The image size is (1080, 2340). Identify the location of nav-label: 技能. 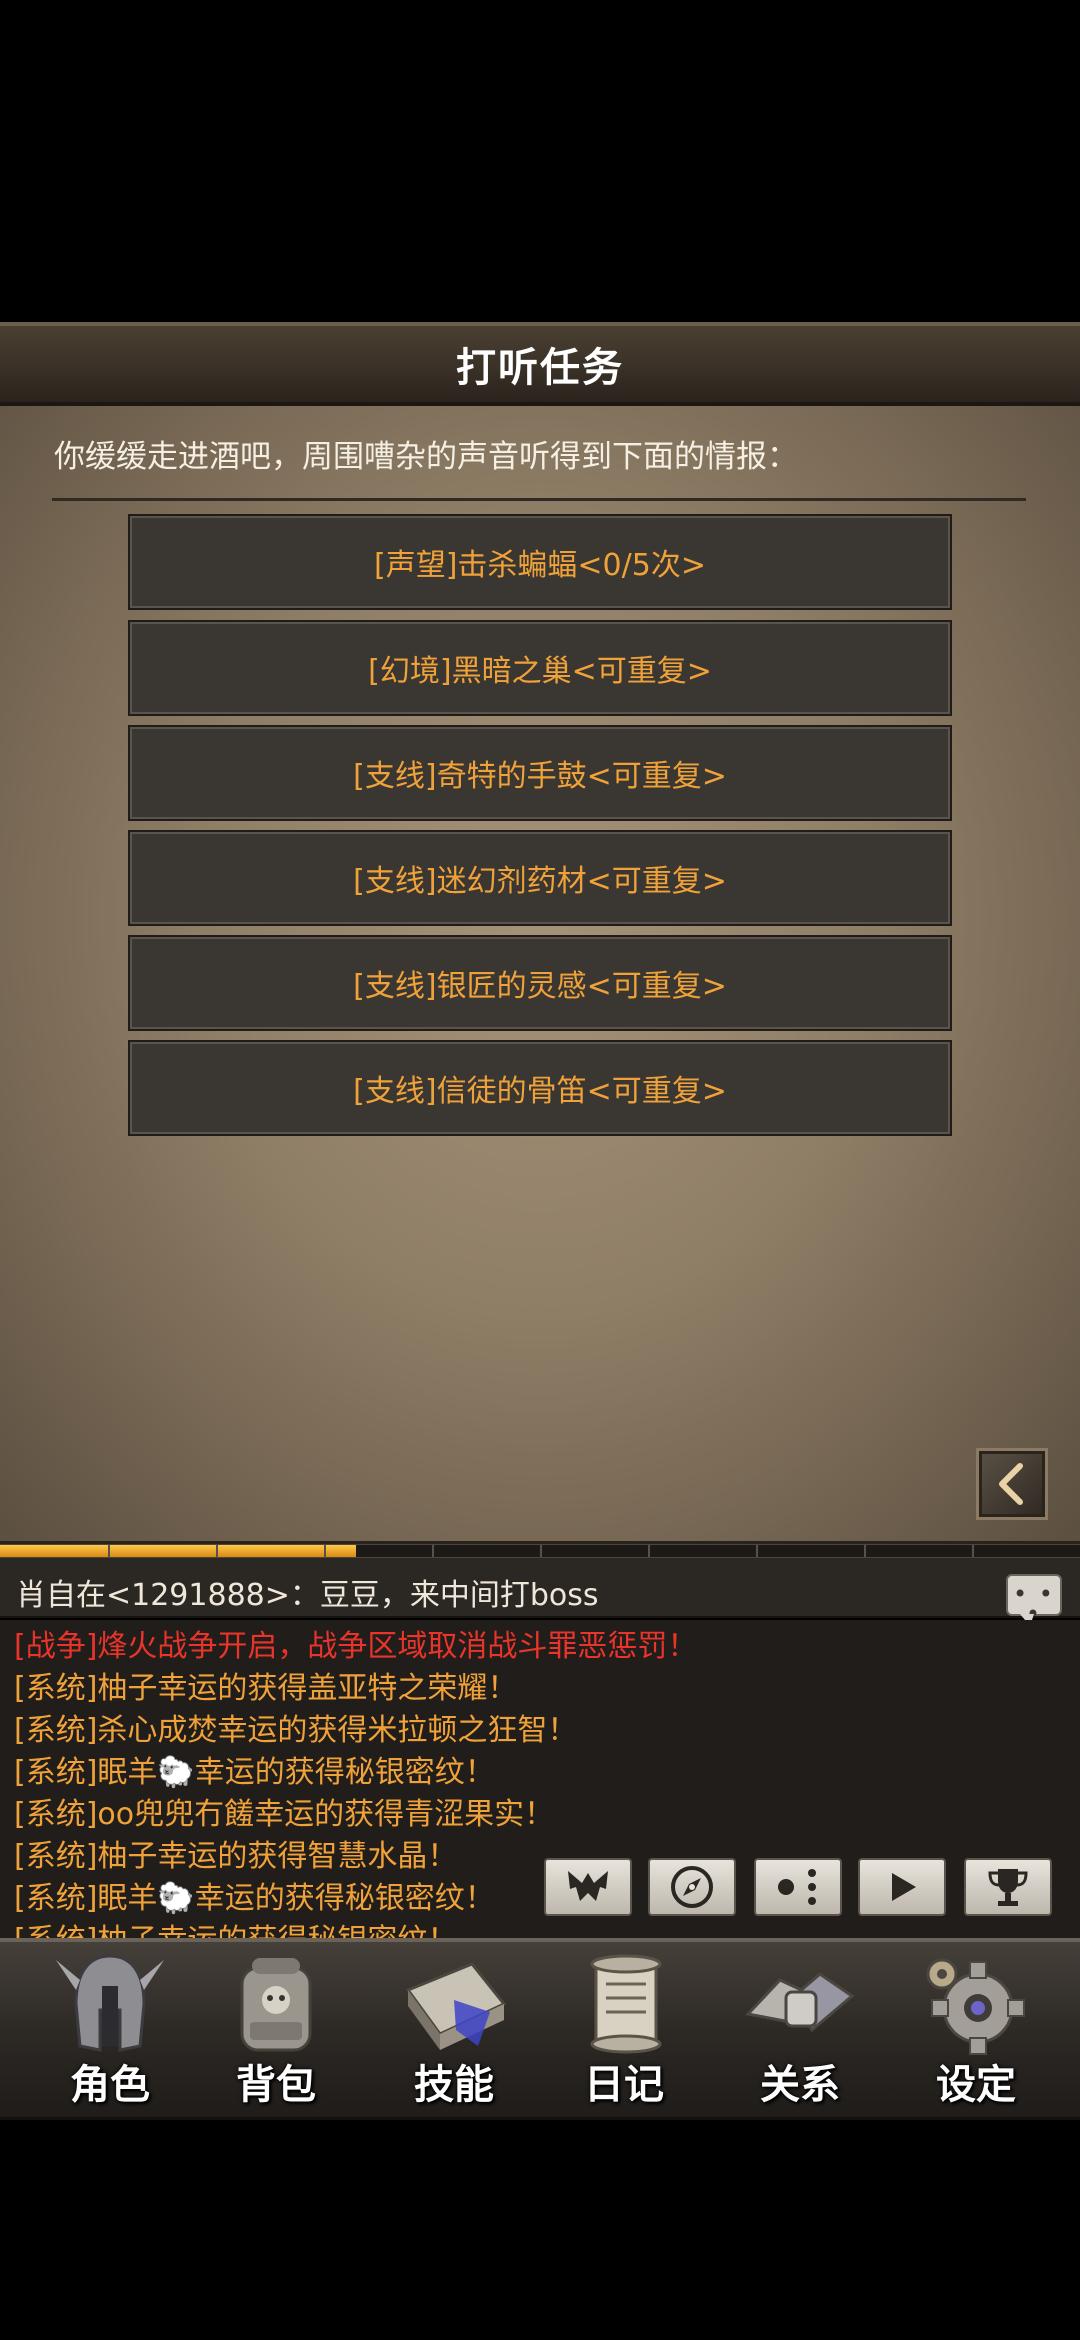
(454, 2085).